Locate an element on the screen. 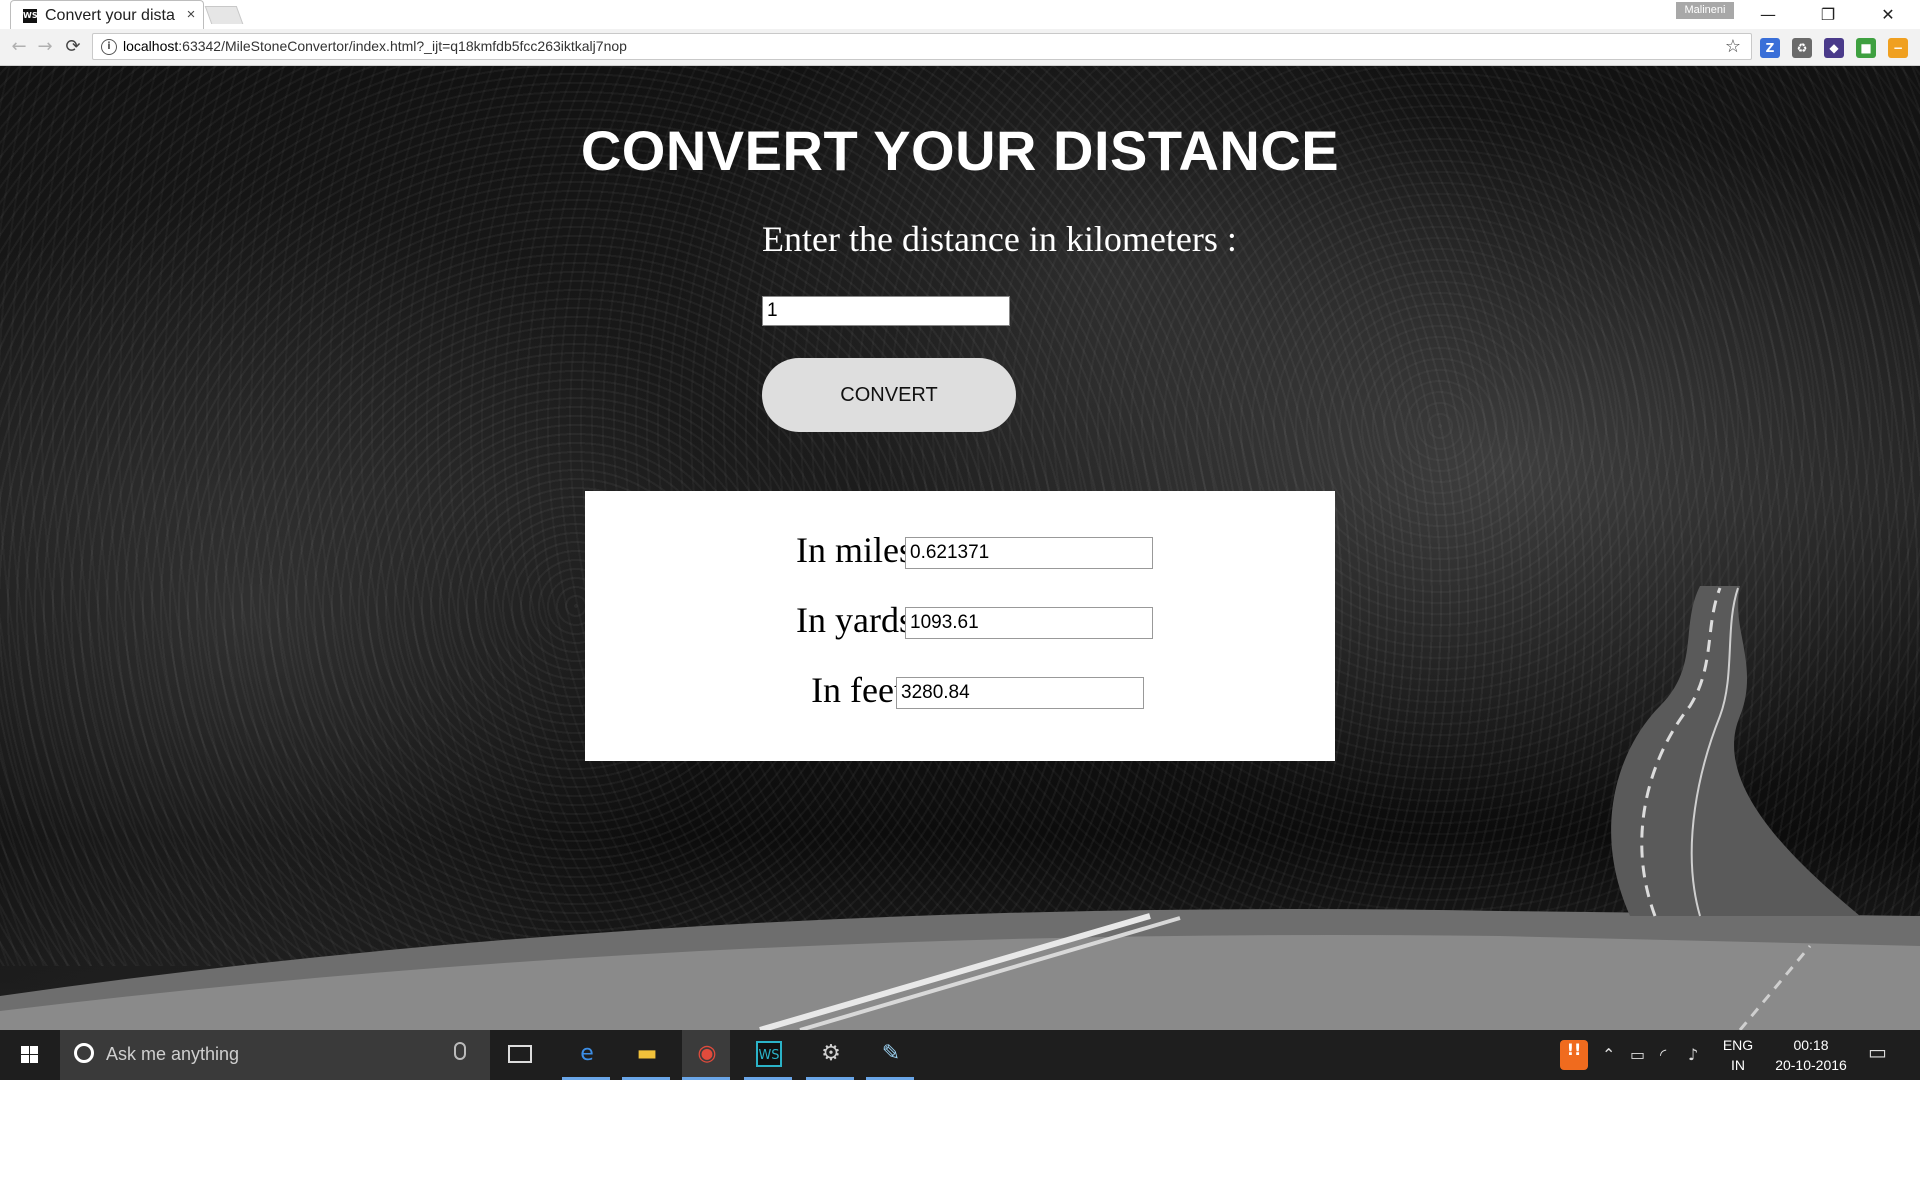 Image resolution: width=1920 pixels, height=1200 pixels. yards-row: In yards : is located at coordinates (960, 619).